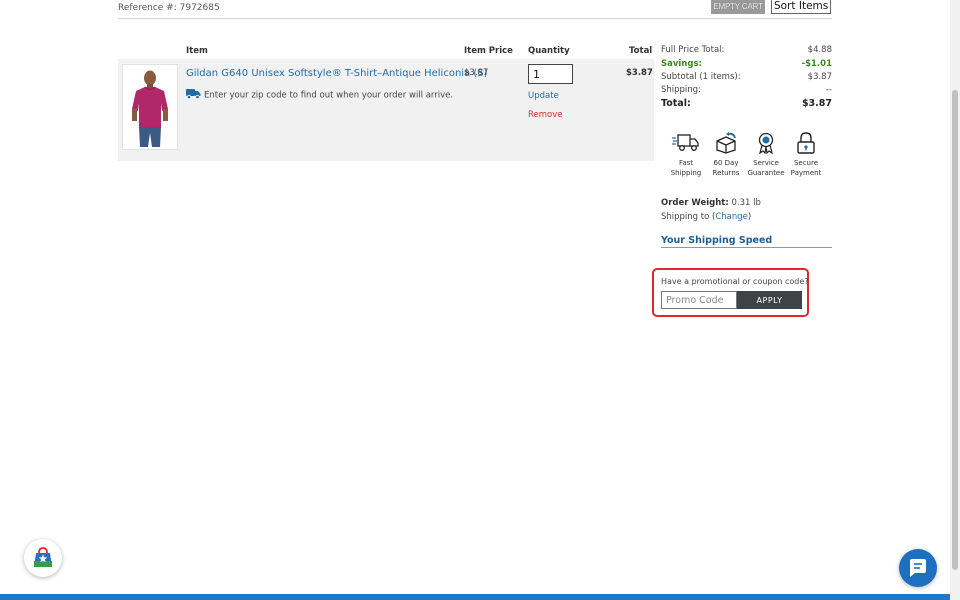  Describe the element at coordinates (686, 163) in the screenshot. I see `feature-fast-shipping-line1: Fast` at that location.